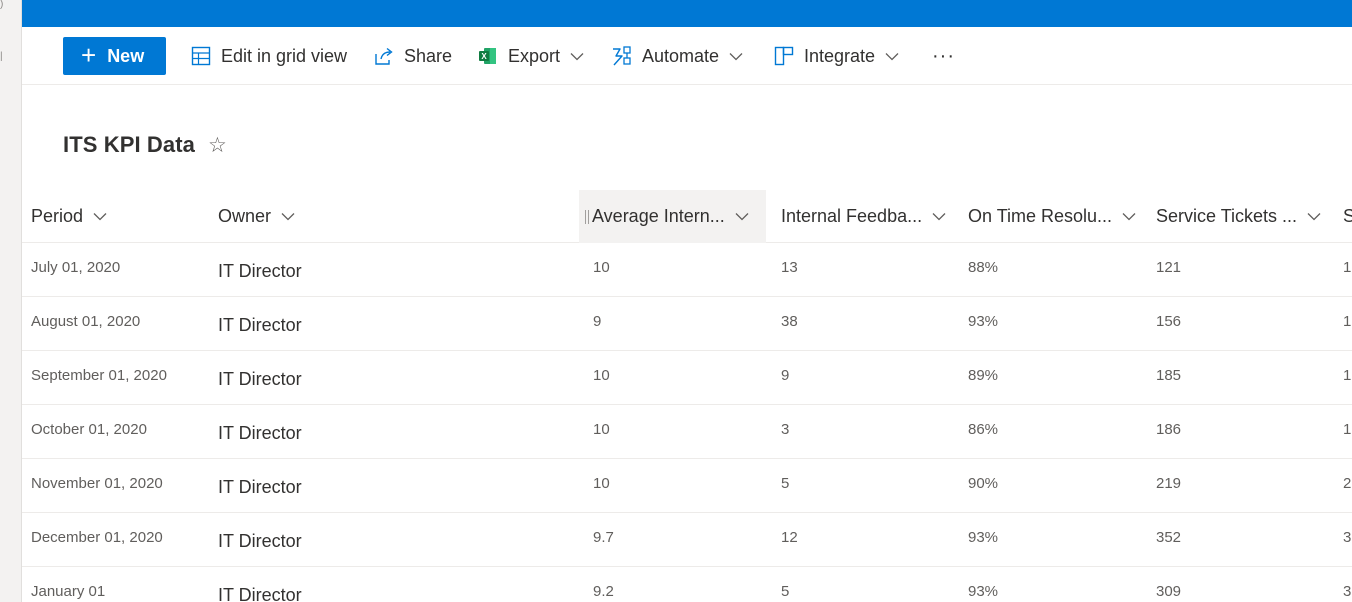 This screenshot has height=602, width=1352. I want to click on favorite-star-icon: ☆, so click(217, 145).